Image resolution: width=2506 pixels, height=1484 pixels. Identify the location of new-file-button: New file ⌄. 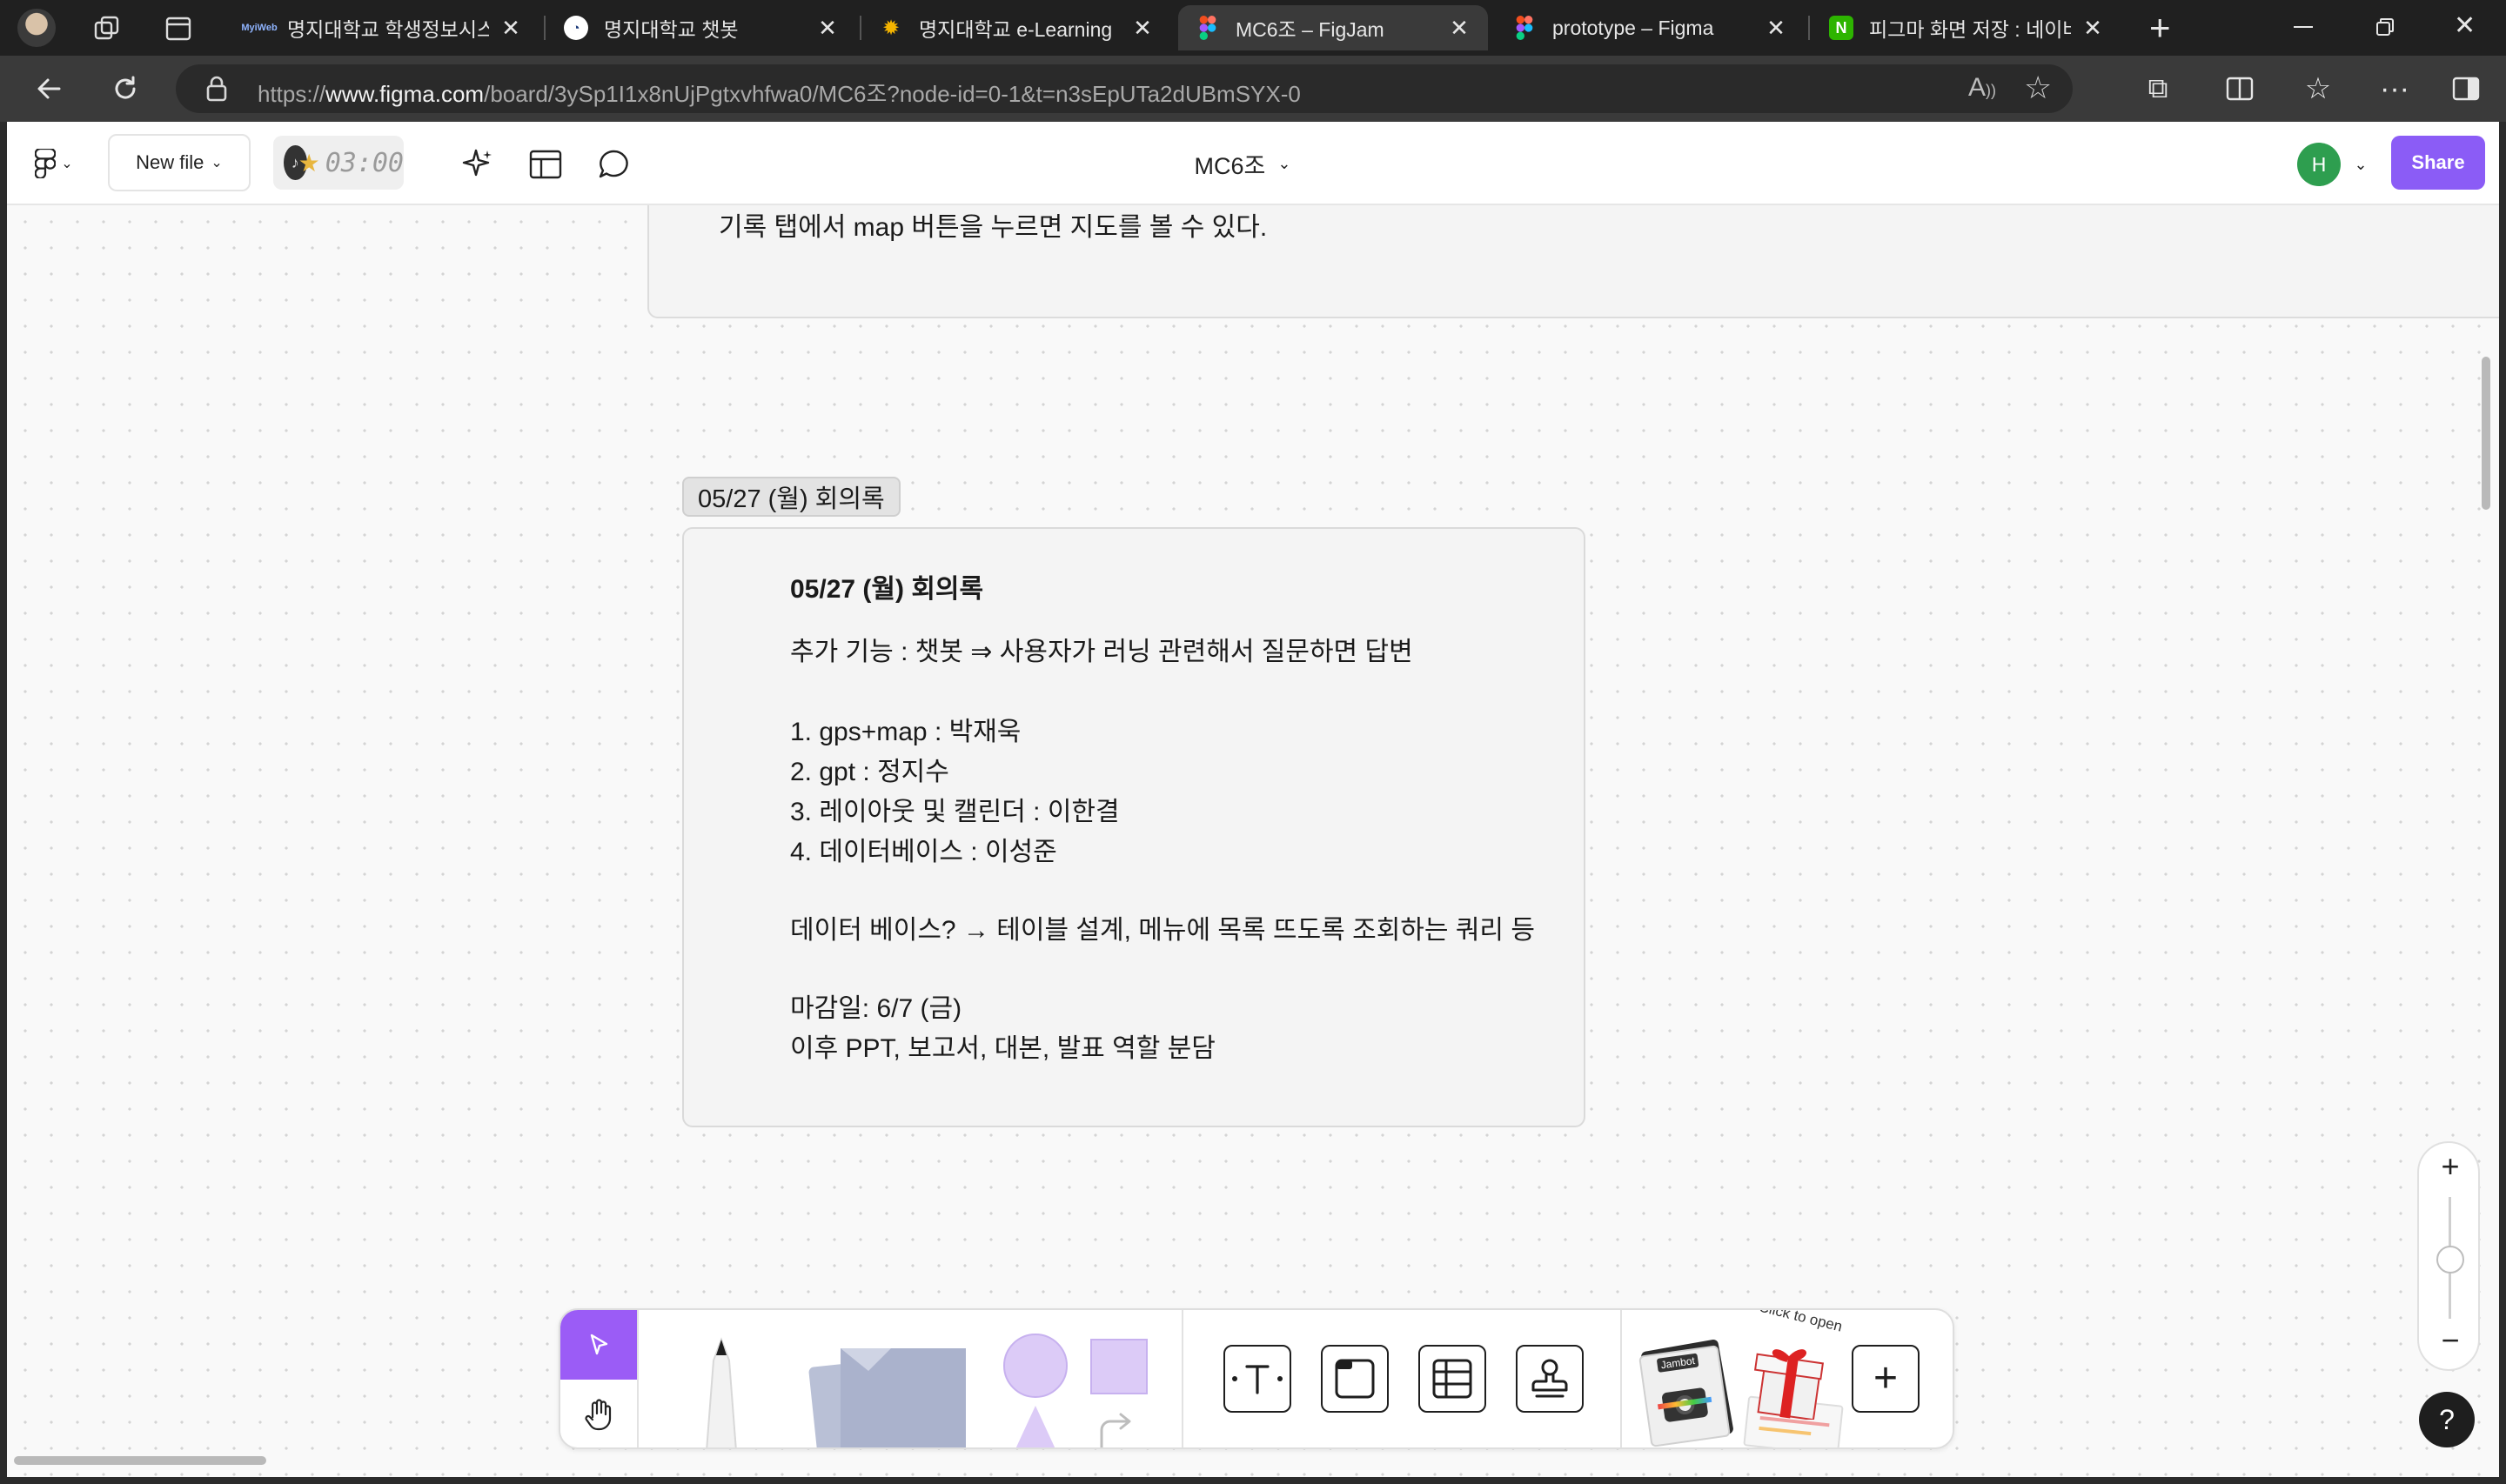
(179, 163).